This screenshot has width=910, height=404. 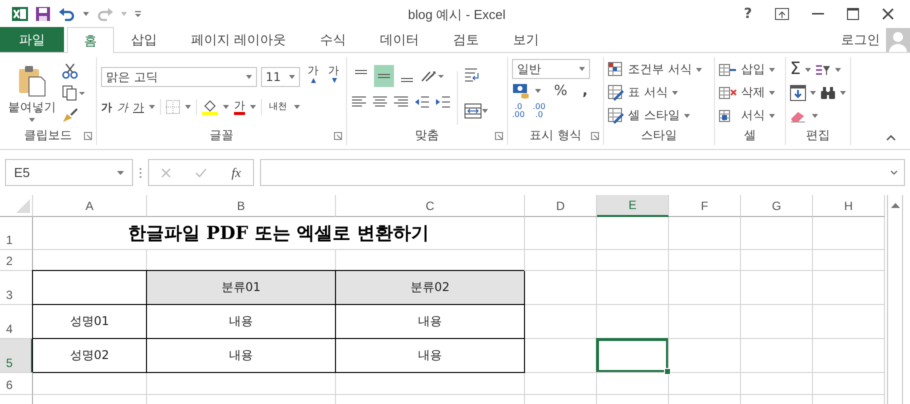 What do you see at coordinates (551, 69) in the screenshot?
I see `number-format-dropdown: 일반` at bounding box center [551, 69].